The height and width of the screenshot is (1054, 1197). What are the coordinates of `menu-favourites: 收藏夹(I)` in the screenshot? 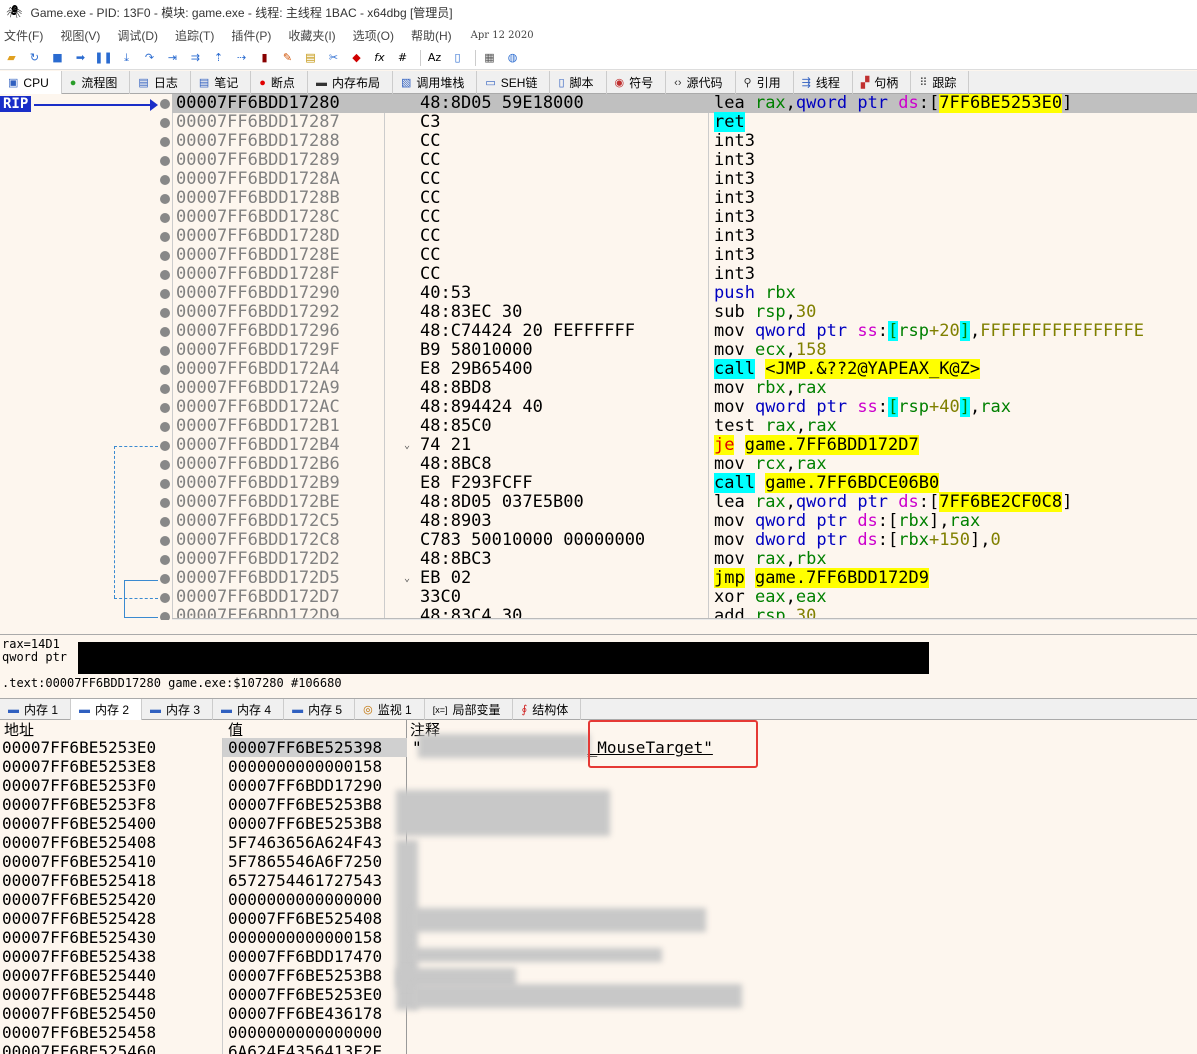 It's located at (311, 35).